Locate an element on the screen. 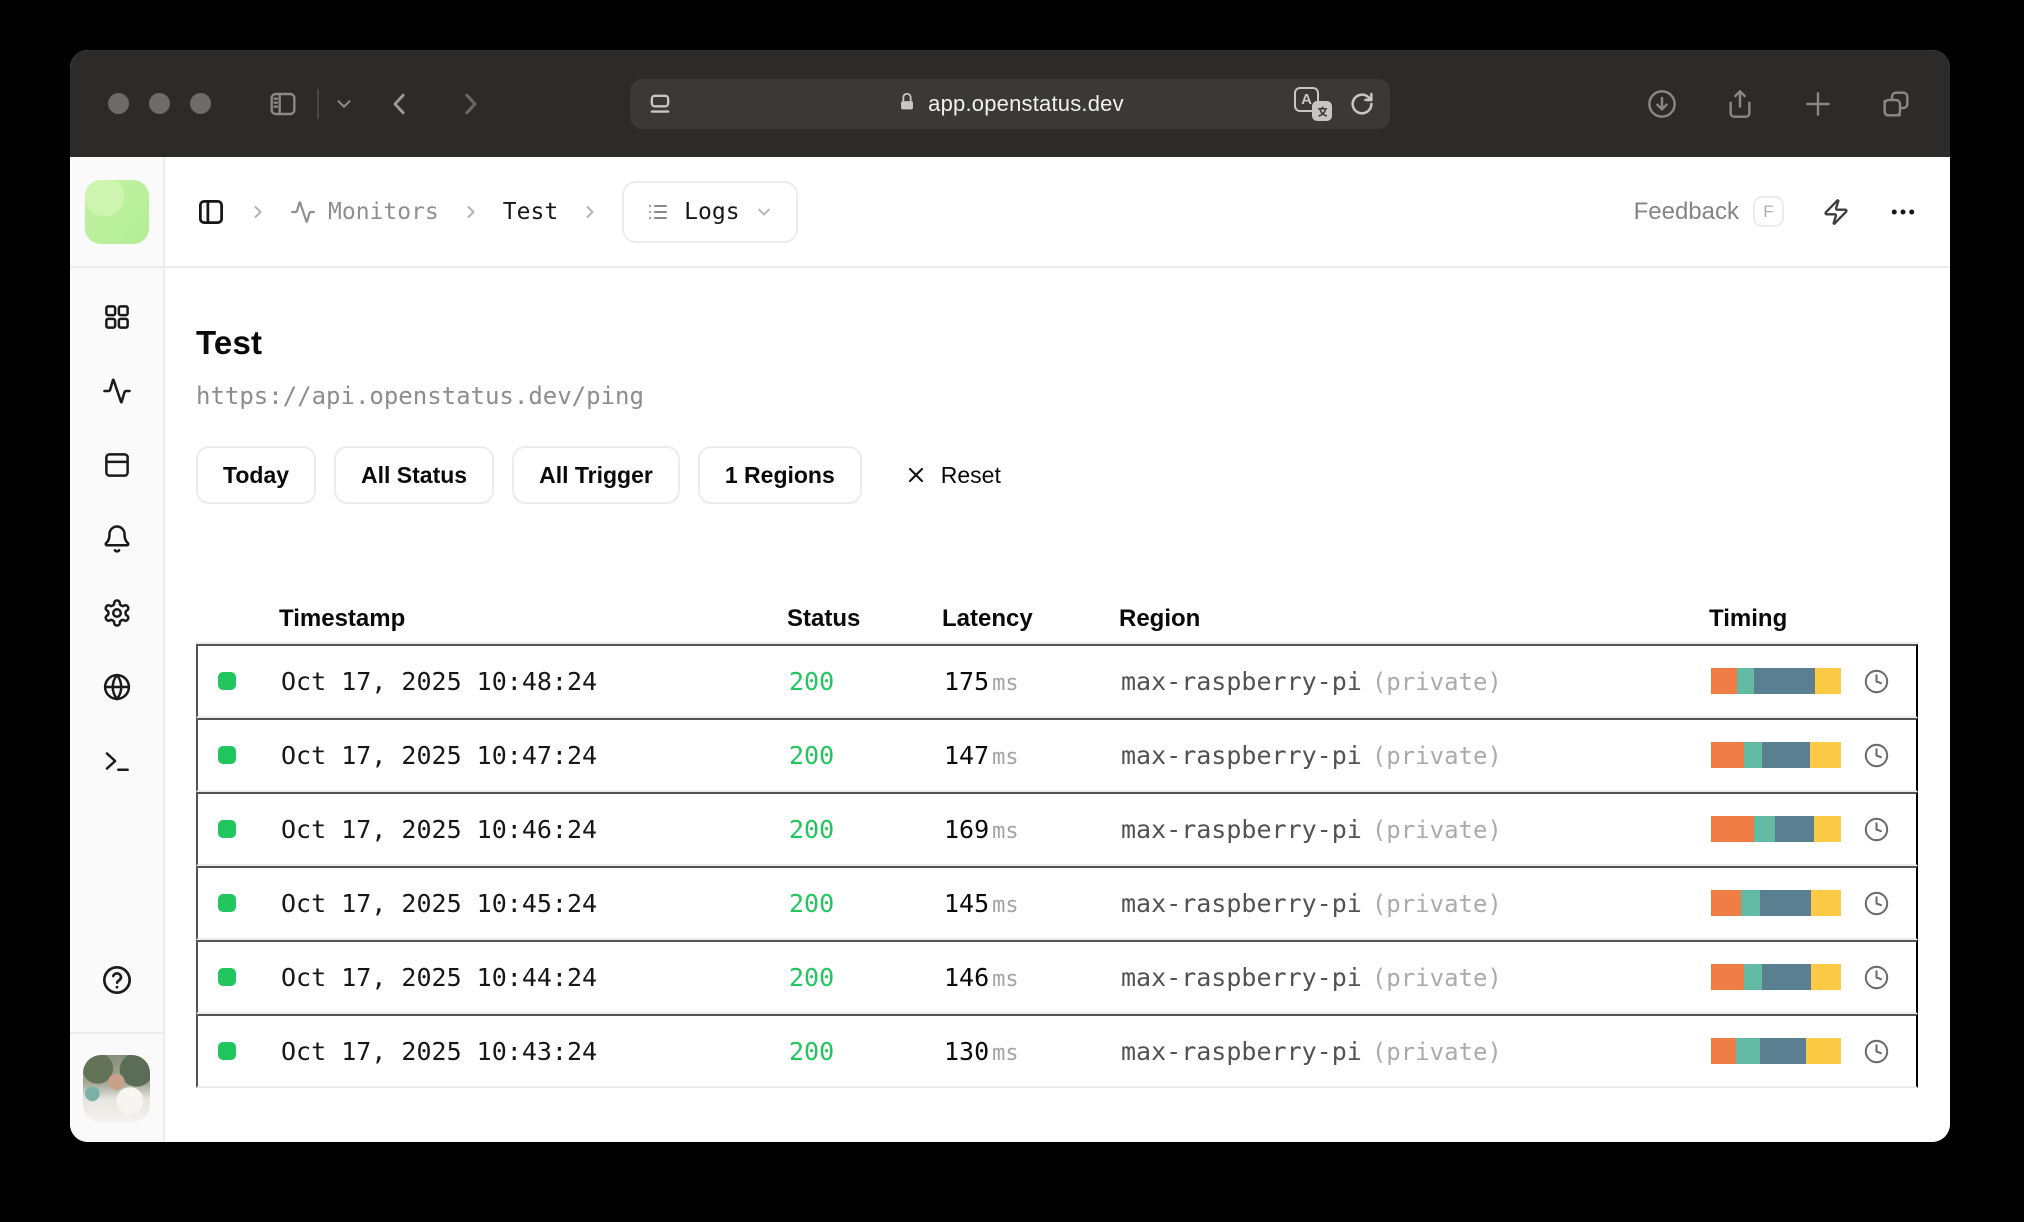 Image resolution: width=2024 pixels, height=1222 pixels. back-button is located at coordinates (400, 104).